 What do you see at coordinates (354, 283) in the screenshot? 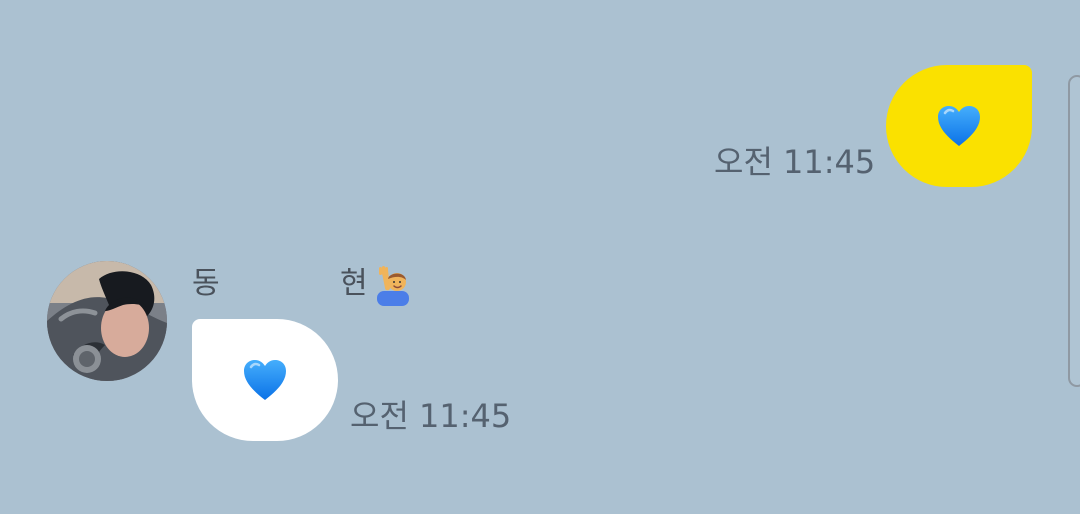
I see `sender-name-part-2: 현` at bounding box center [354, 283].